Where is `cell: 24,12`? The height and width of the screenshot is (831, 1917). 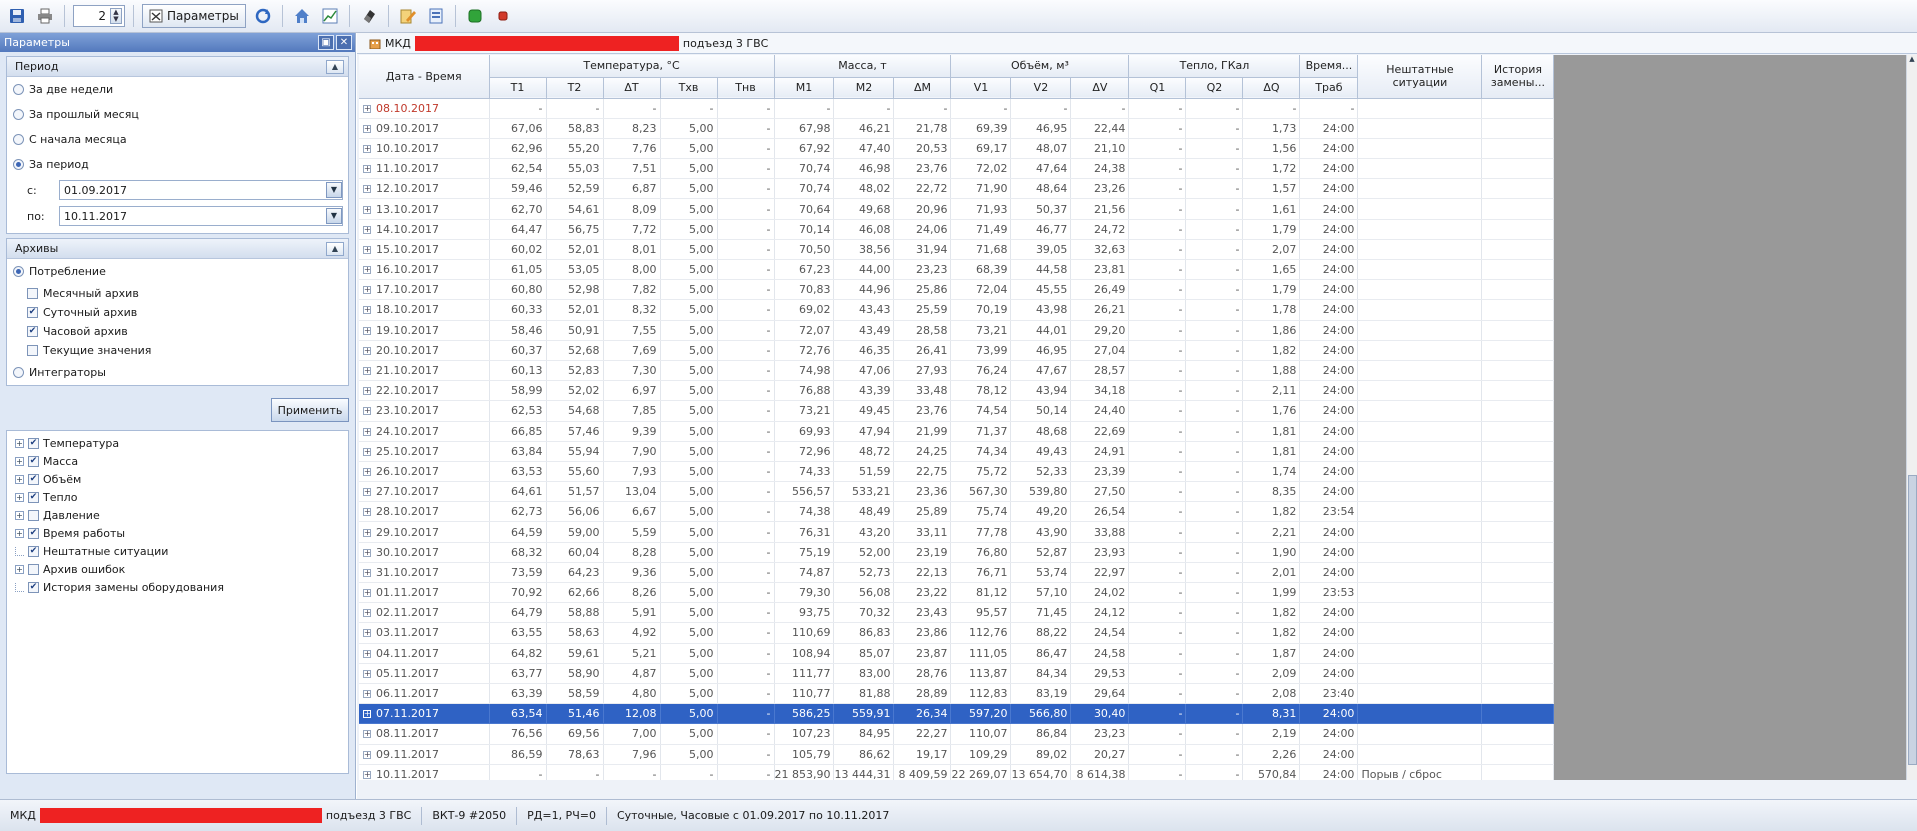 cell: 24,12 is located at coordinates (1100, 613).